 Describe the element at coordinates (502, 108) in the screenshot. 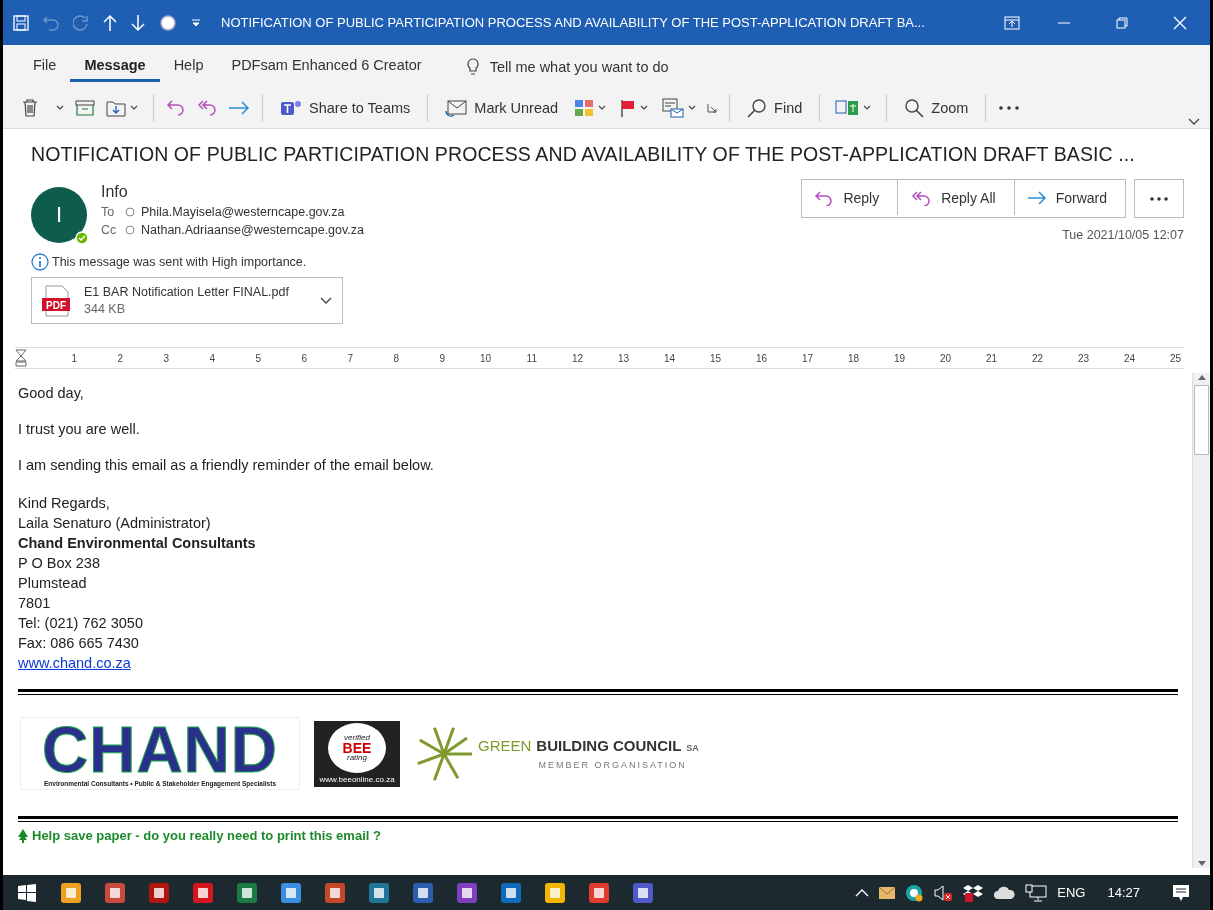

I see `mark-unread-button: Mark Unread` at that location.